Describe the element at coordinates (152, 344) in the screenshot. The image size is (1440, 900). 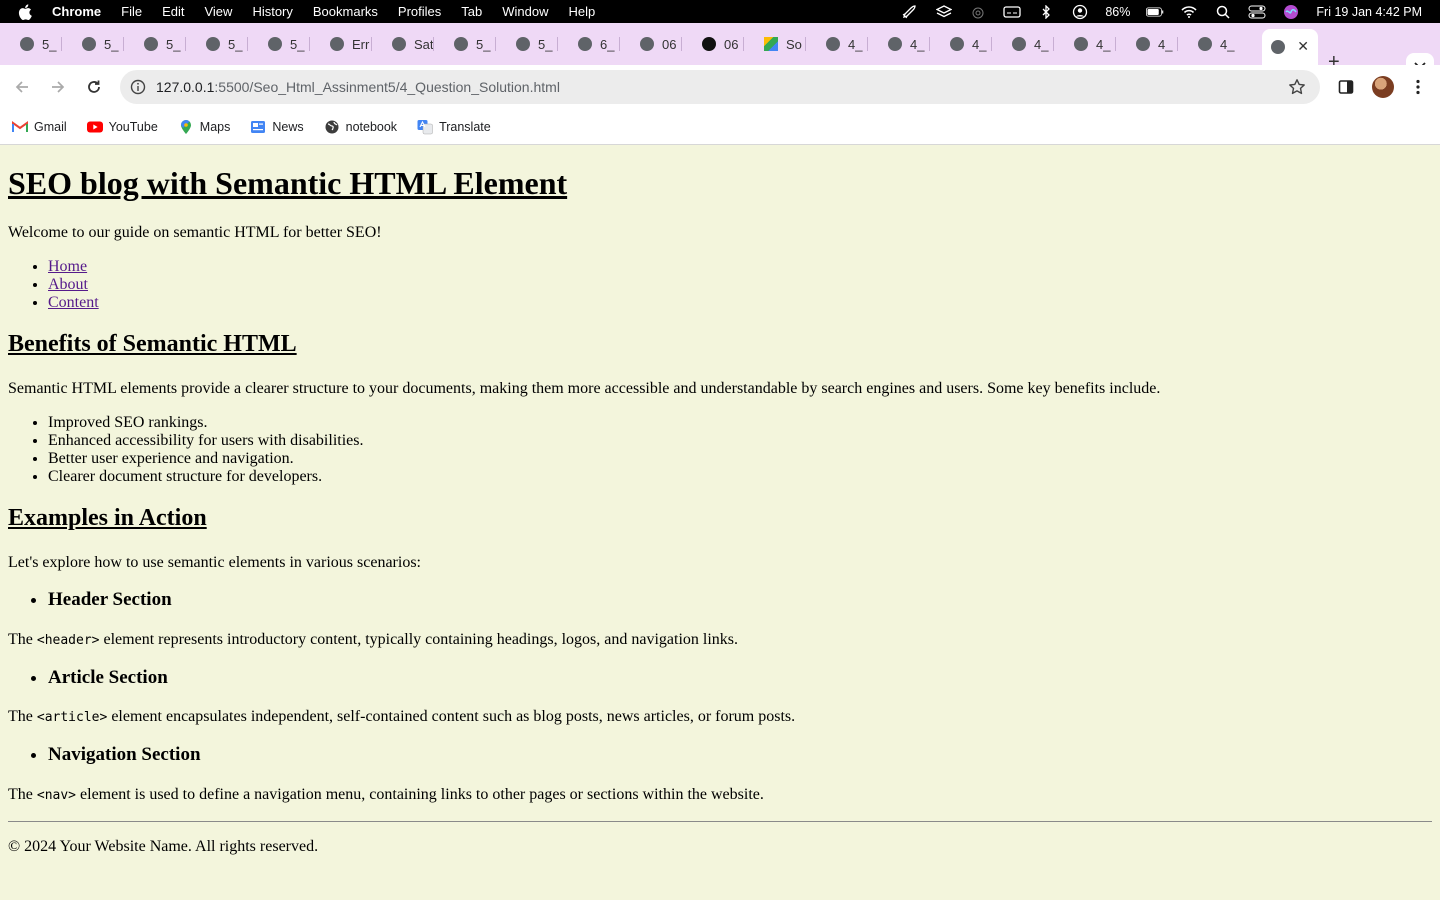
I see `benefits-heading: Benefits of Semantic HTML` at that location.